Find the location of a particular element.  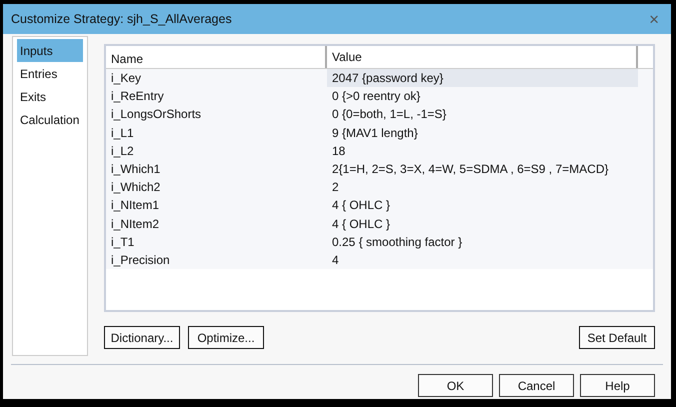

table-cell-text: 18 is located at coordinates (338, 151).